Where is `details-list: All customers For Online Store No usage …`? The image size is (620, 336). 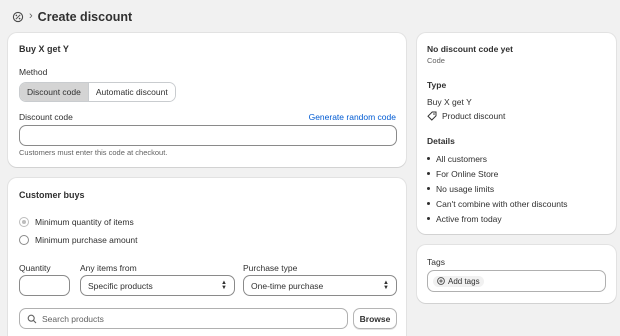
details-list: All customers For Online Store No usage … is located at coordinates (497, 188).